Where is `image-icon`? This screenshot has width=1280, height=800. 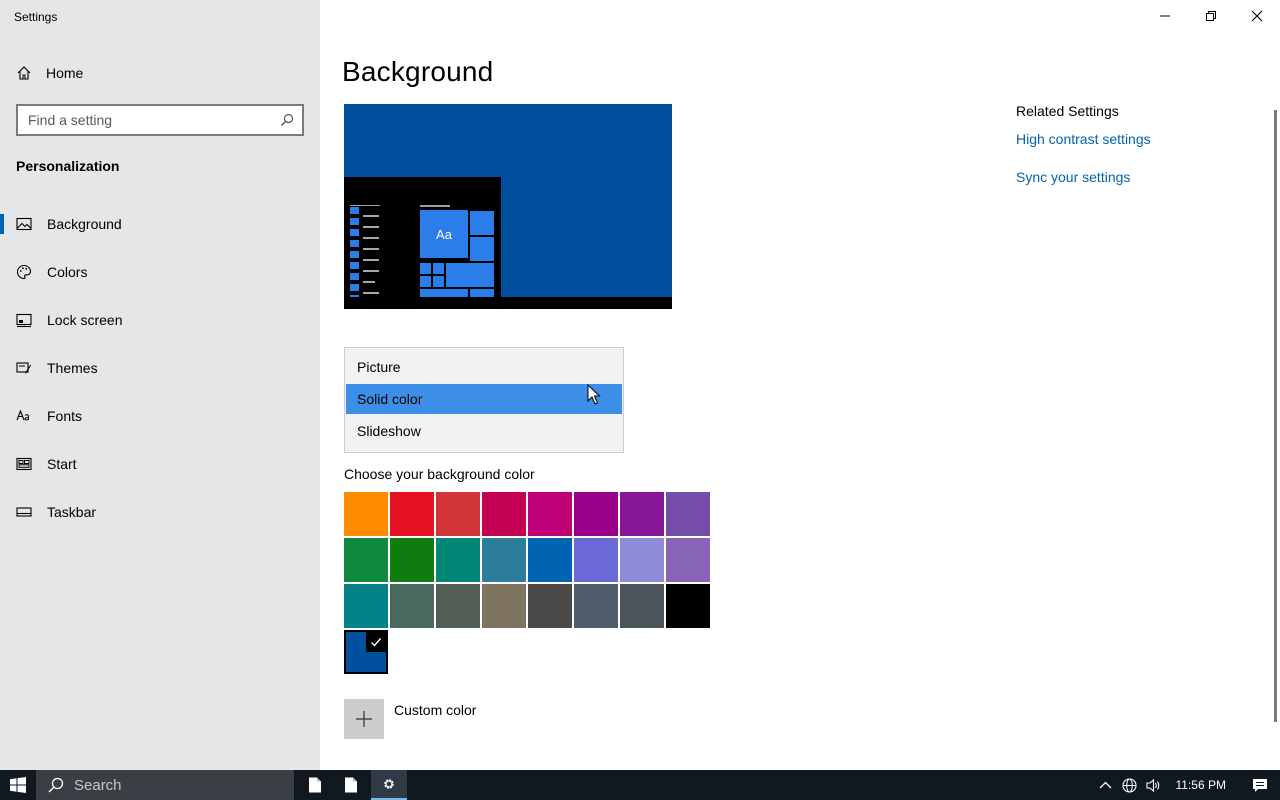
image-icon is located at coordinates (24, 224).